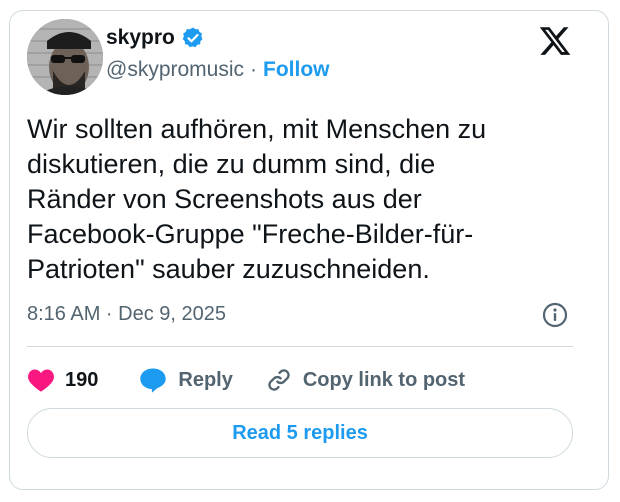 This screenshot has height=502, width=620. I want to click on read-replies-button: Read 5 replies, so click(300, 433).